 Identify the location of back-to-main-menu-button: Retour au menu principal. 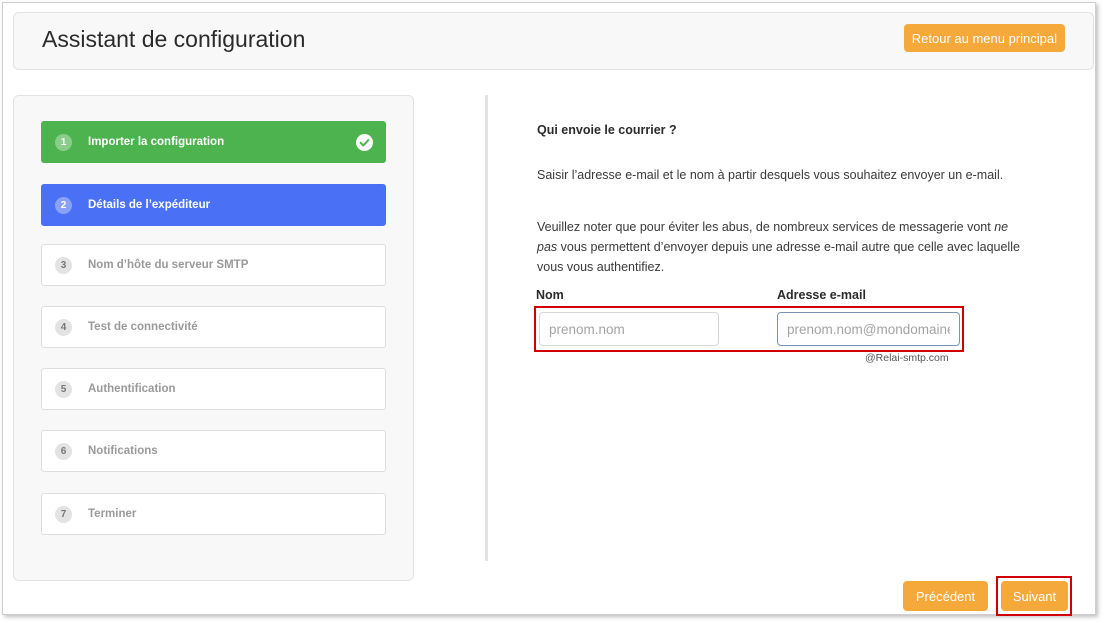
(984, 38).